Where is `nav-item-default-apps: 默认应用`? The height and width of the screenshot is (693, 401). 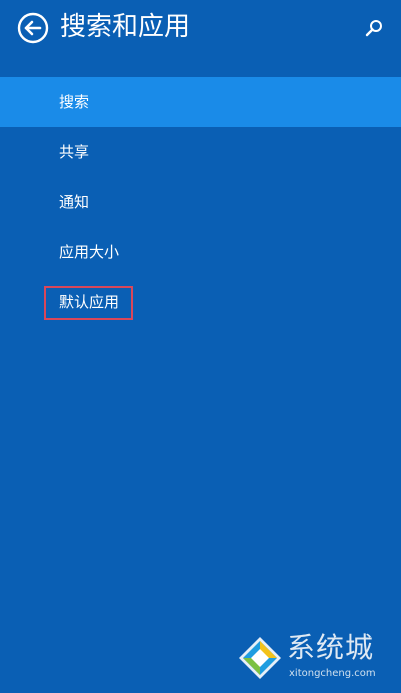 nav-item-default-apps: 默认应用 is located at coordinates (200, 302).